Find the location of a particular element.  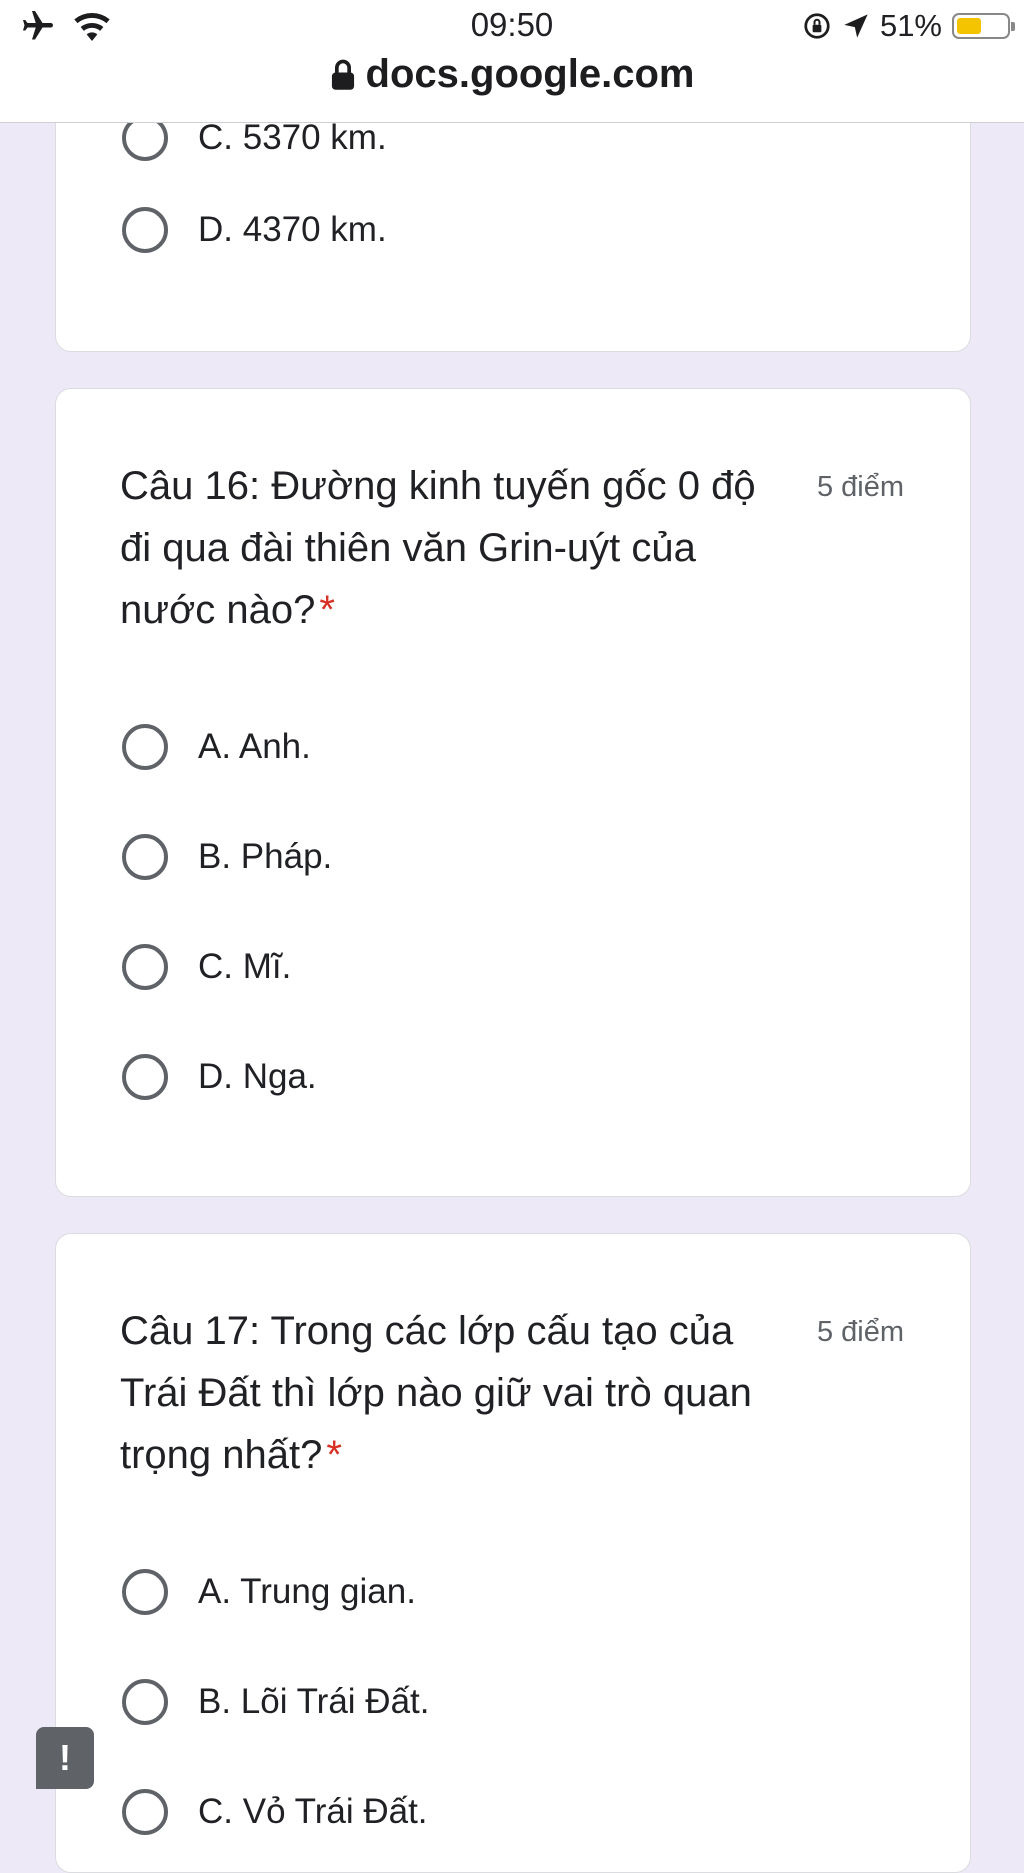

browser-top-bar: 09:50 51% docs.google.com is located at coordinates (512, 61).